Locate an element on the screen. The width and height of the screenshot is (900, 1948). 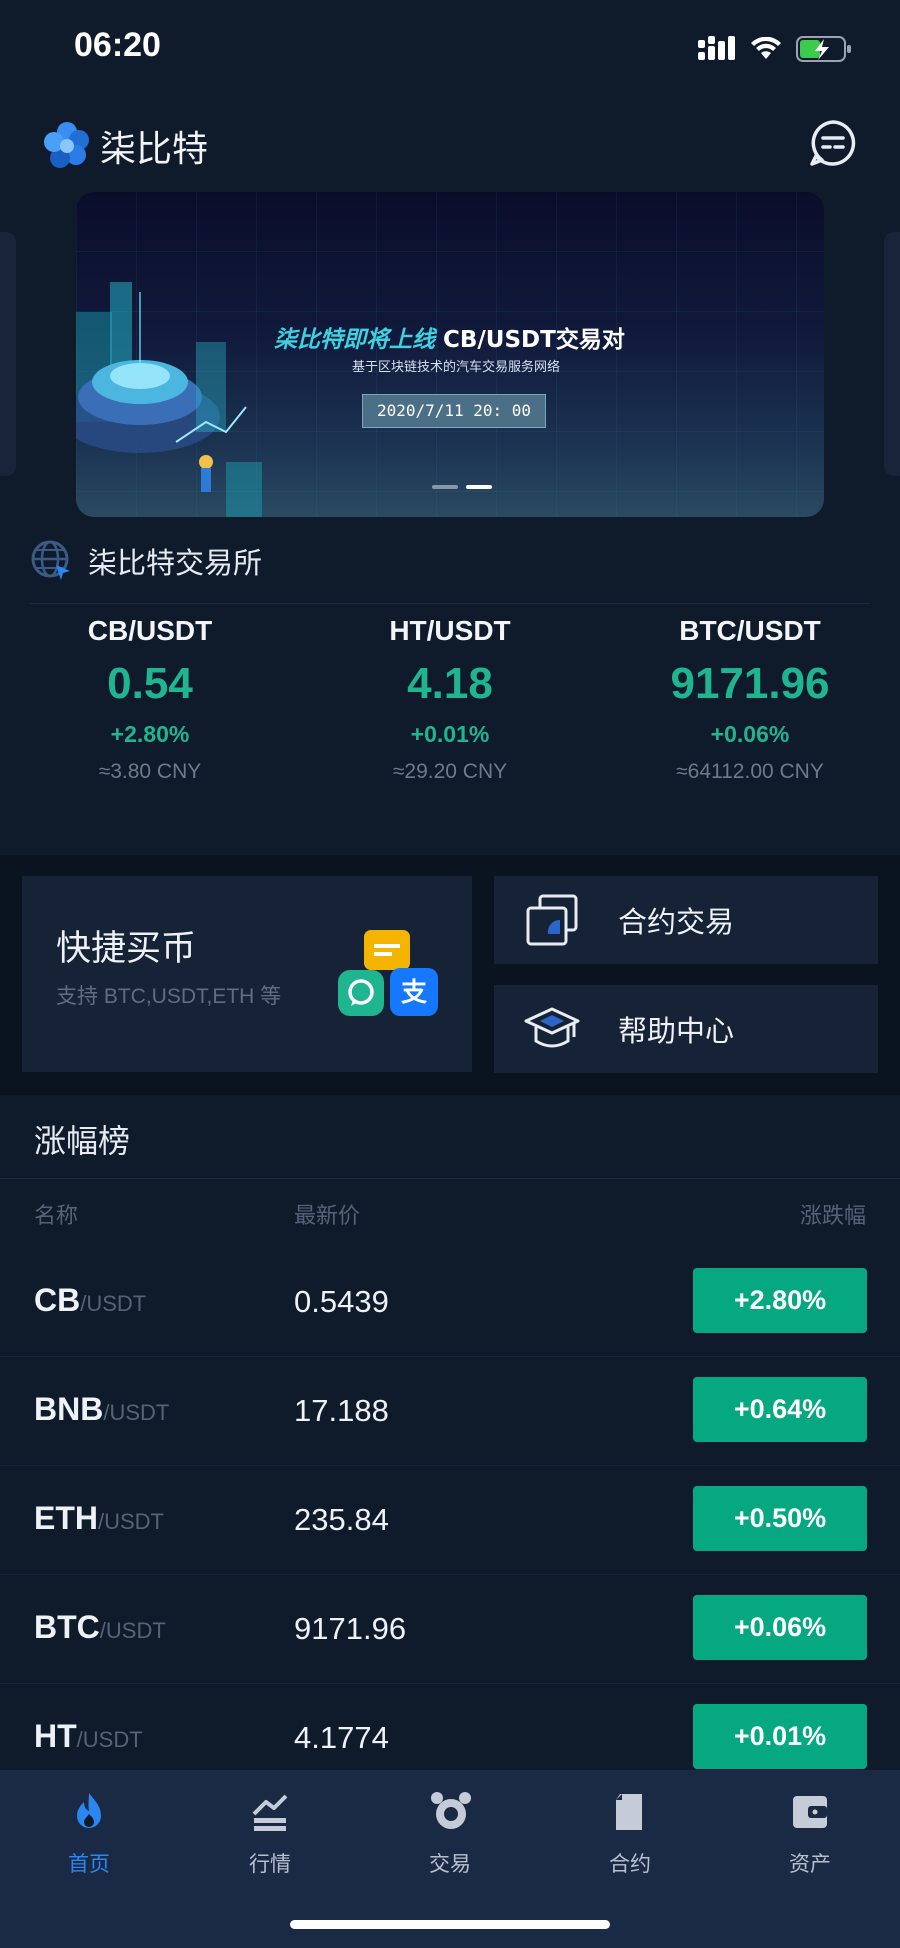
contract-trade-button: 合约交易 is located at coordinates (686, 920).